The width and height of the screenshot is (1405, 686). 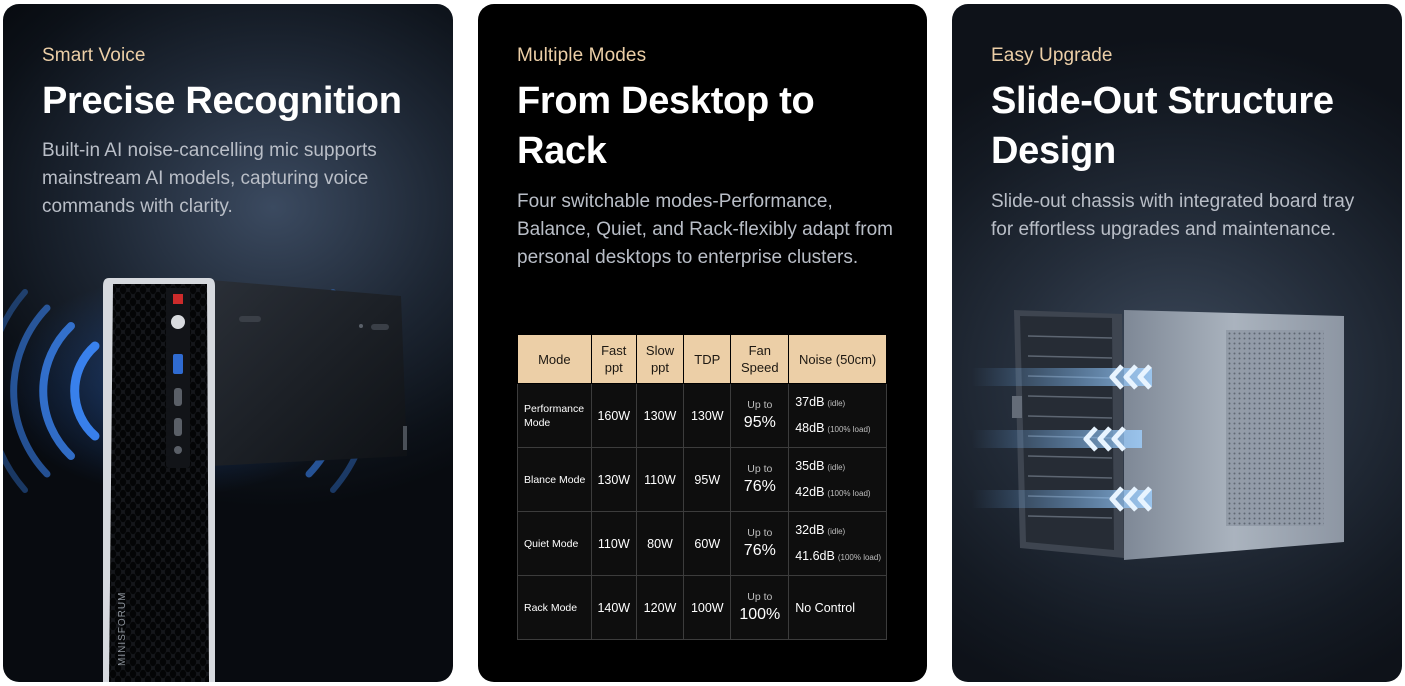 What do you see at coordinates (660, 415) in the screenshot?
I see `cell-slow: 130W` at bounding box center [660, 415].